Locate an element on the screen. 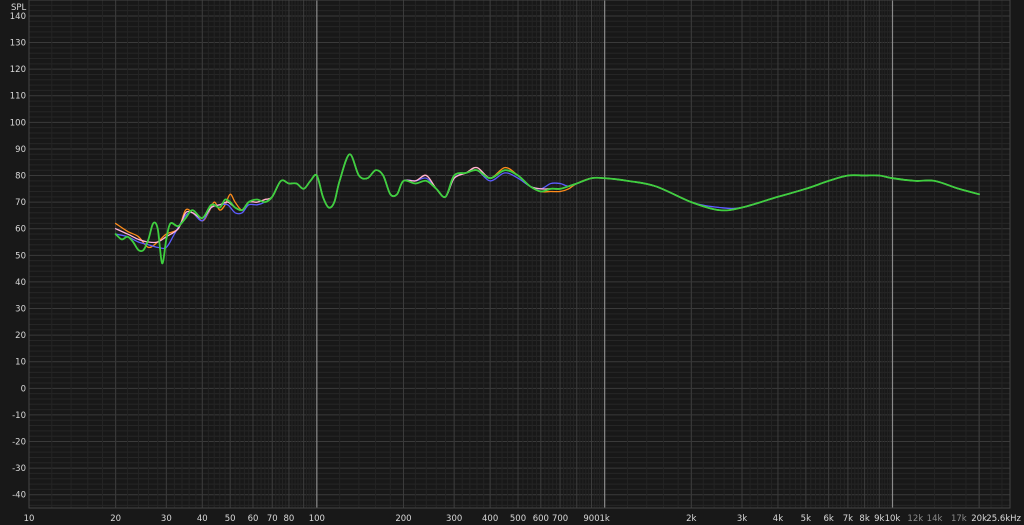 The image size is (1024, 525). y-tick-label: 60 is located at coordinates (20, 230).